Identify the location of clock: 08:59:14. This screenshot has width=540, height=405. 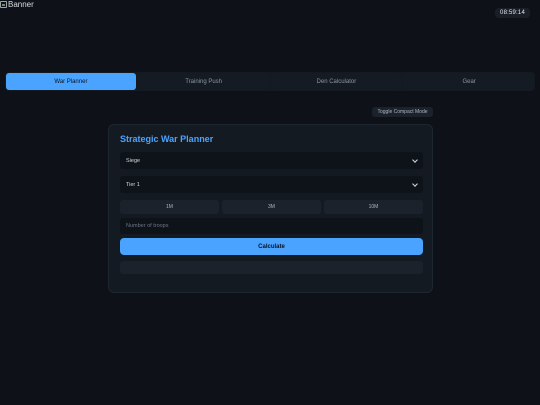
(512, 13).